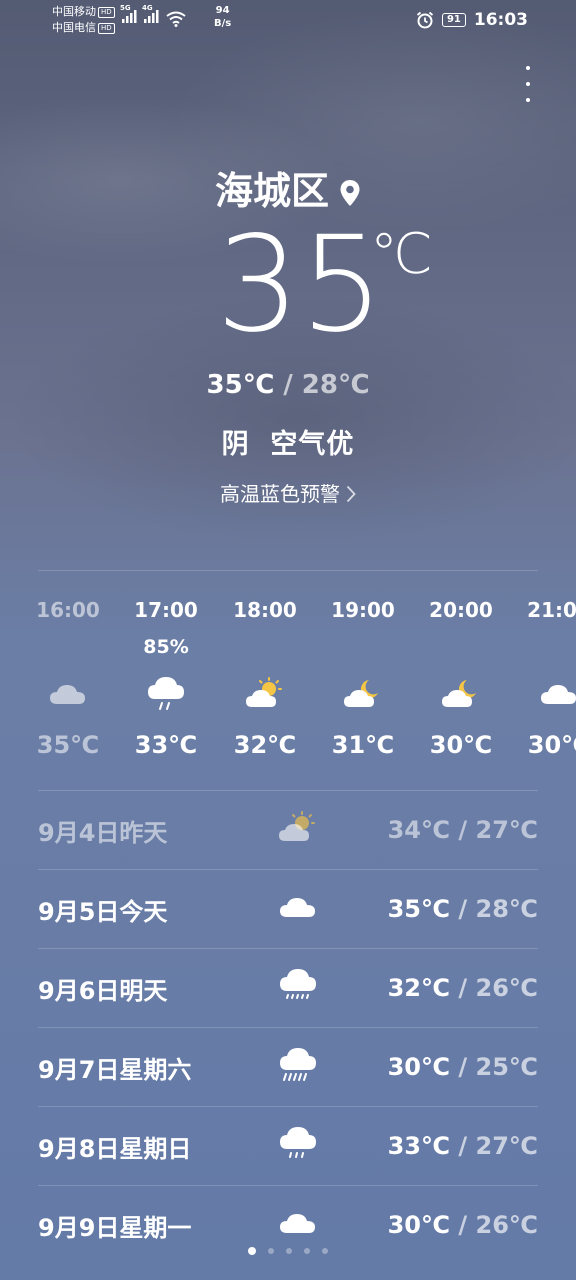  Describe the element at coordinates (528, 84) in the screenshot. I see `more-options-icon` at that location.